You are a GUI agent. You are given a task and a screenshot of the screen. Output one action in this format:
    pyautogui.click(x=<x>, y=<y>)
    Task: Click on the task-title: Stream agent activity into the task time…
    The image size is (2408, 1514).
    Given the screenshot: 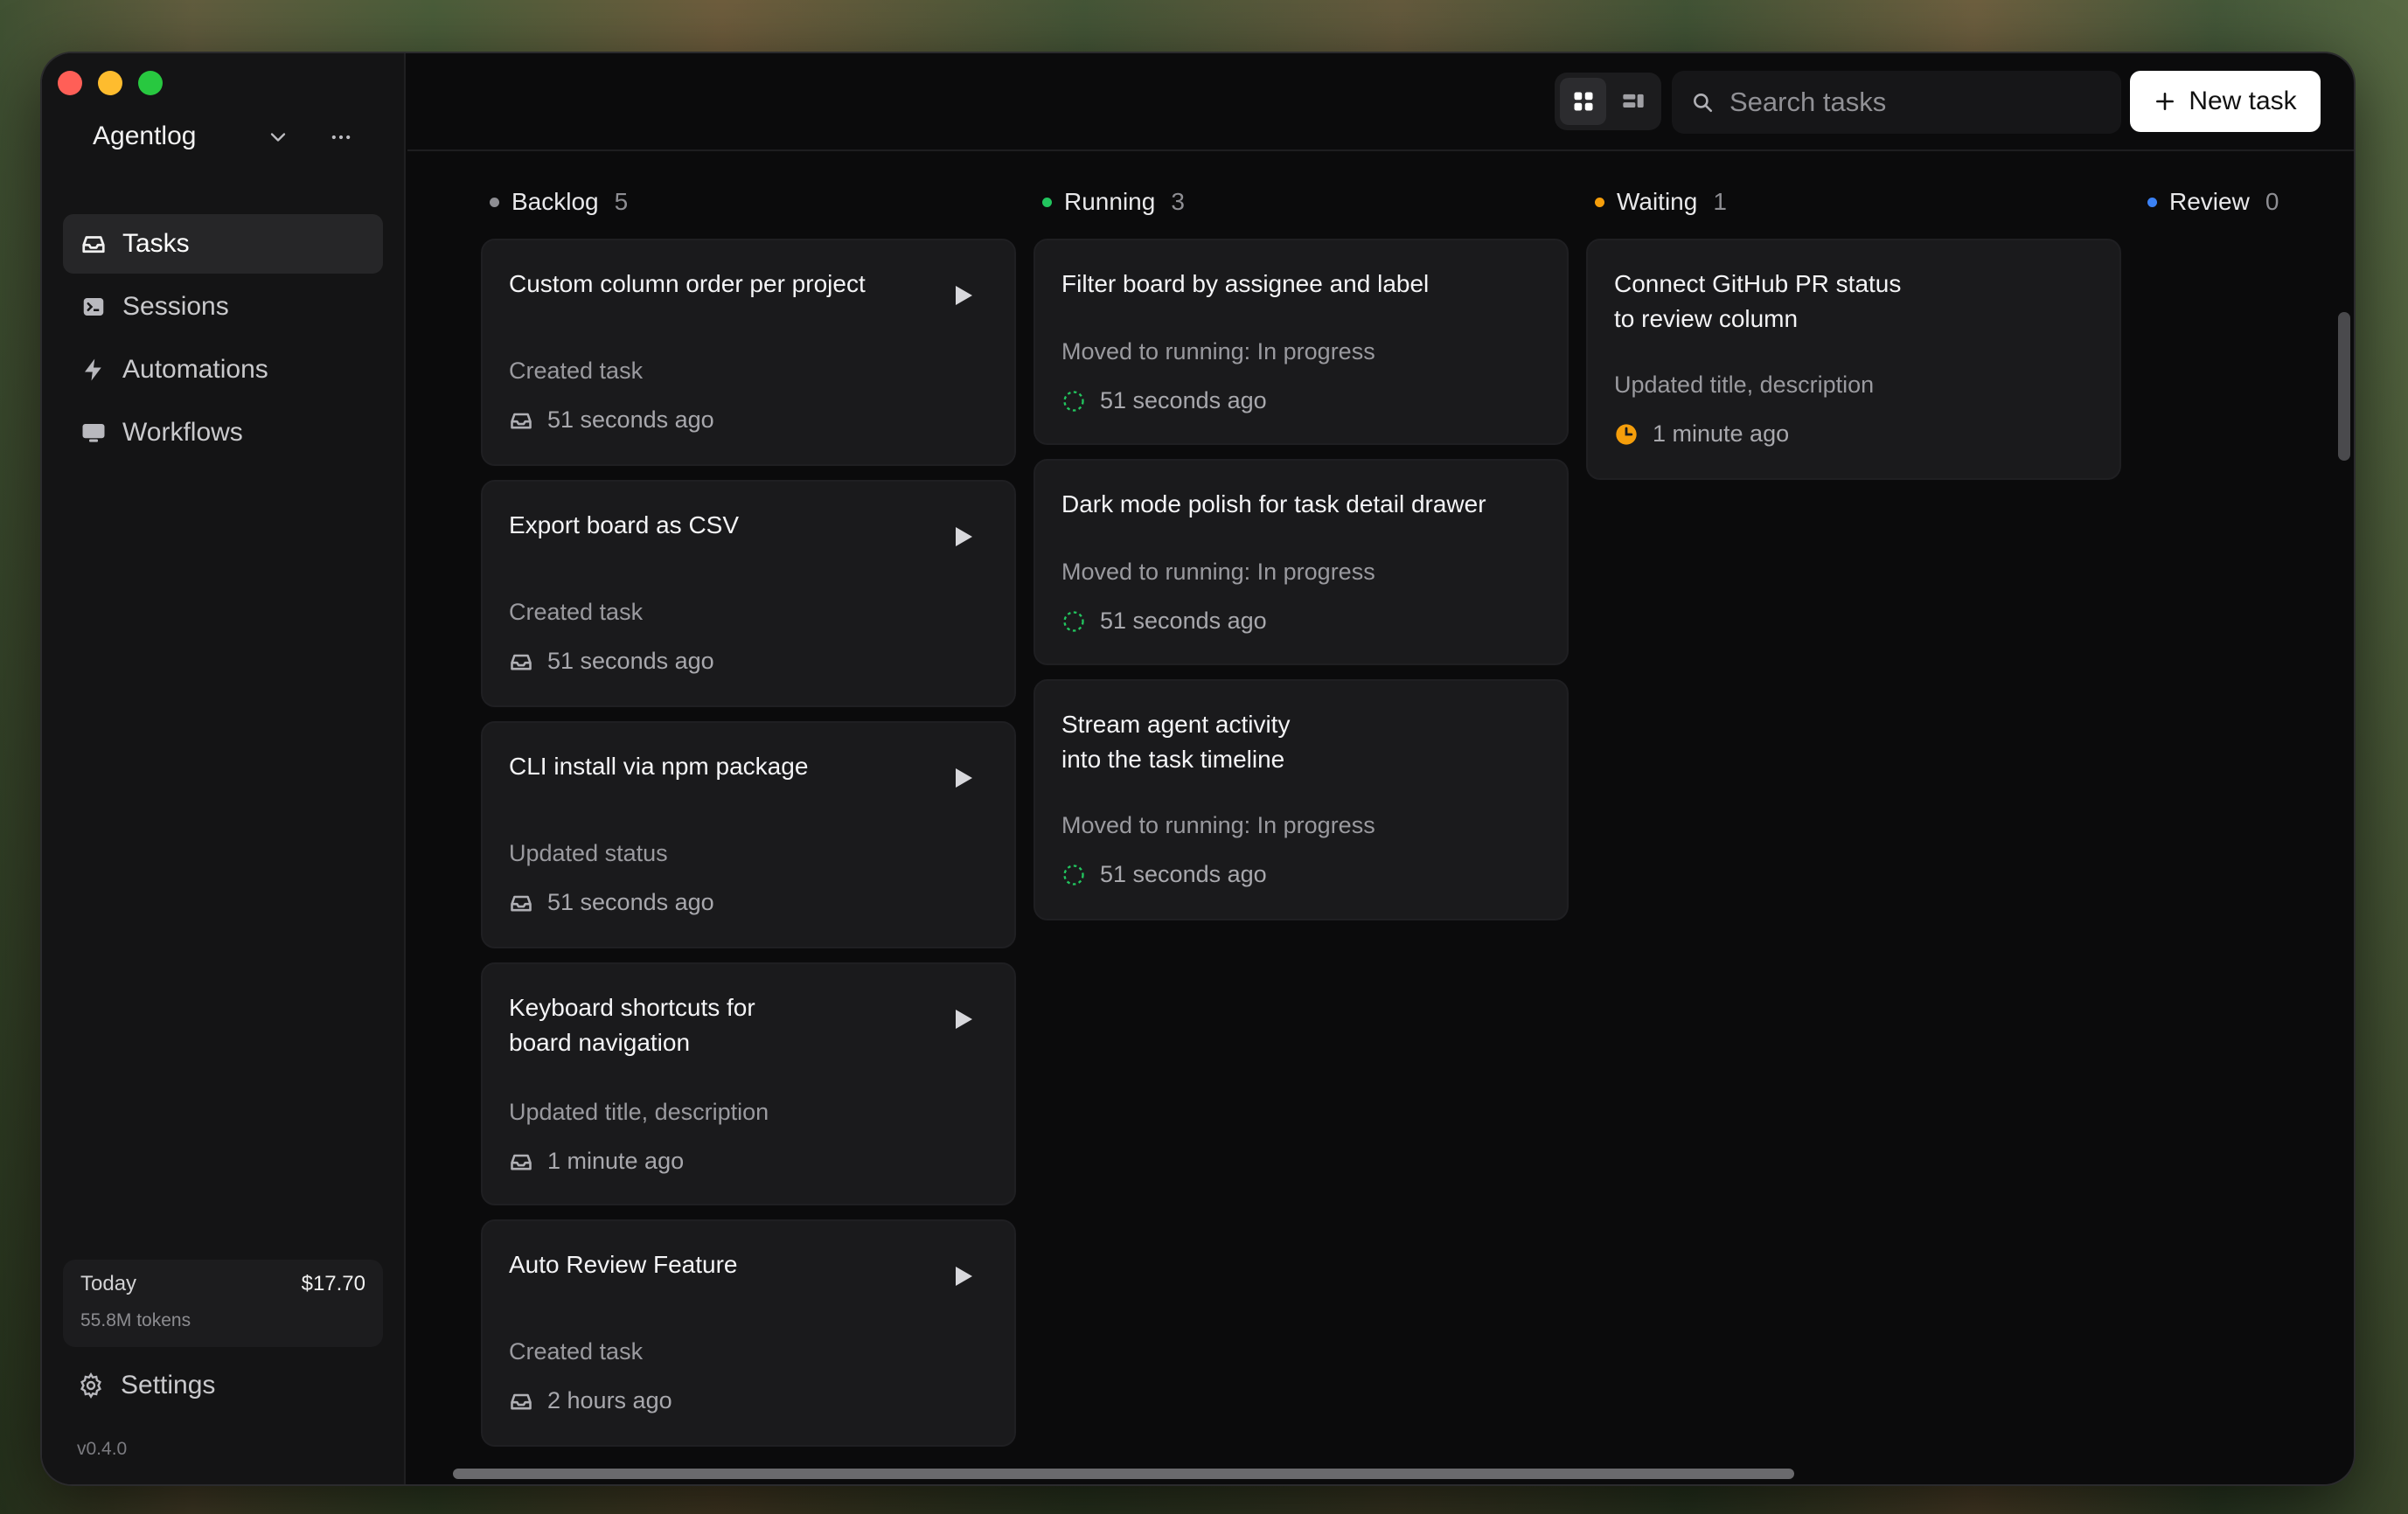 What is the action you would take?
    pyautogui.click(x=1176, y=742)
    